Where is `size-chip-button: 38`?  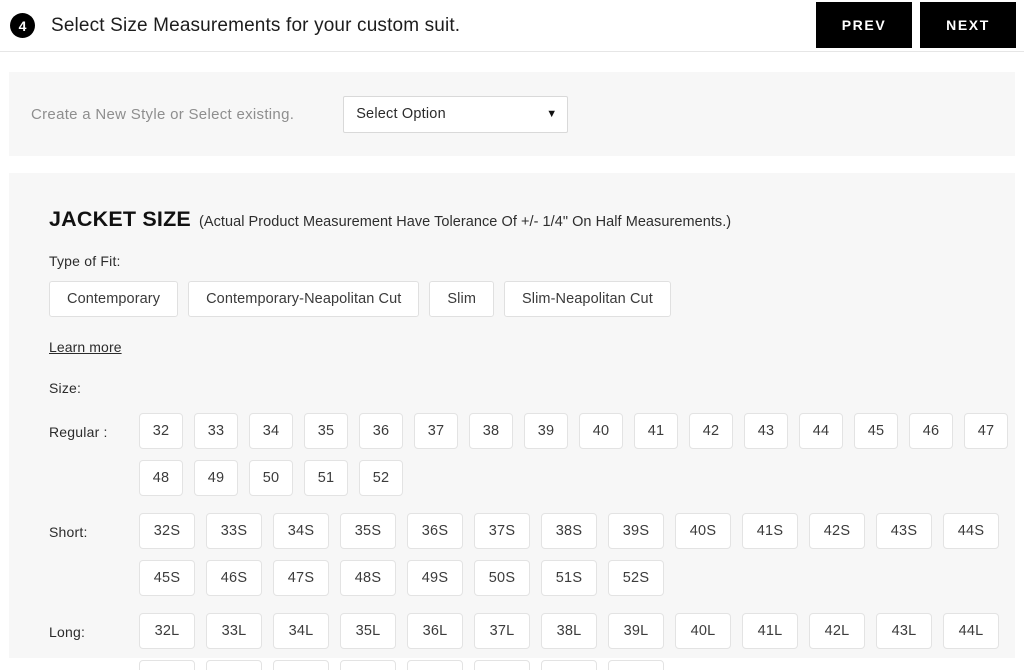
size-chip-button: 38 is located at coordinates (491, 431).